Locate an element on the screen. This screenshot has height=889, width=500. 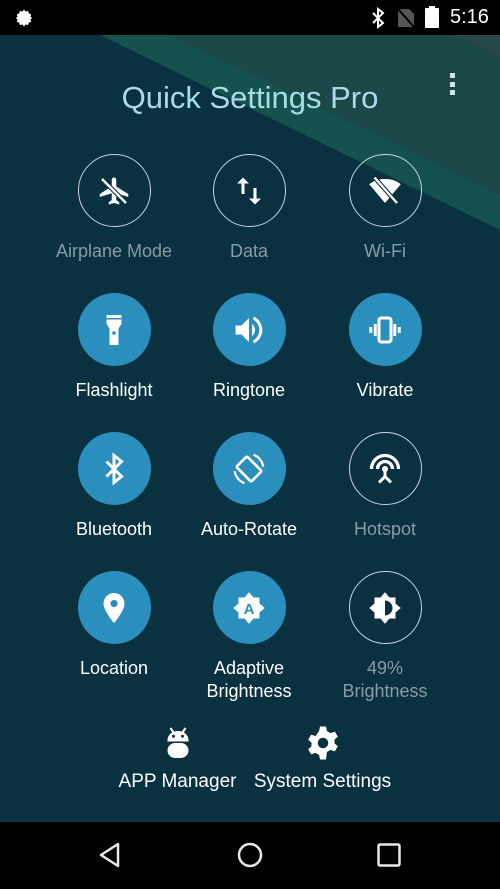
tile-auto-rotate: Auto-Rotate is located at coordinates (249, 486).